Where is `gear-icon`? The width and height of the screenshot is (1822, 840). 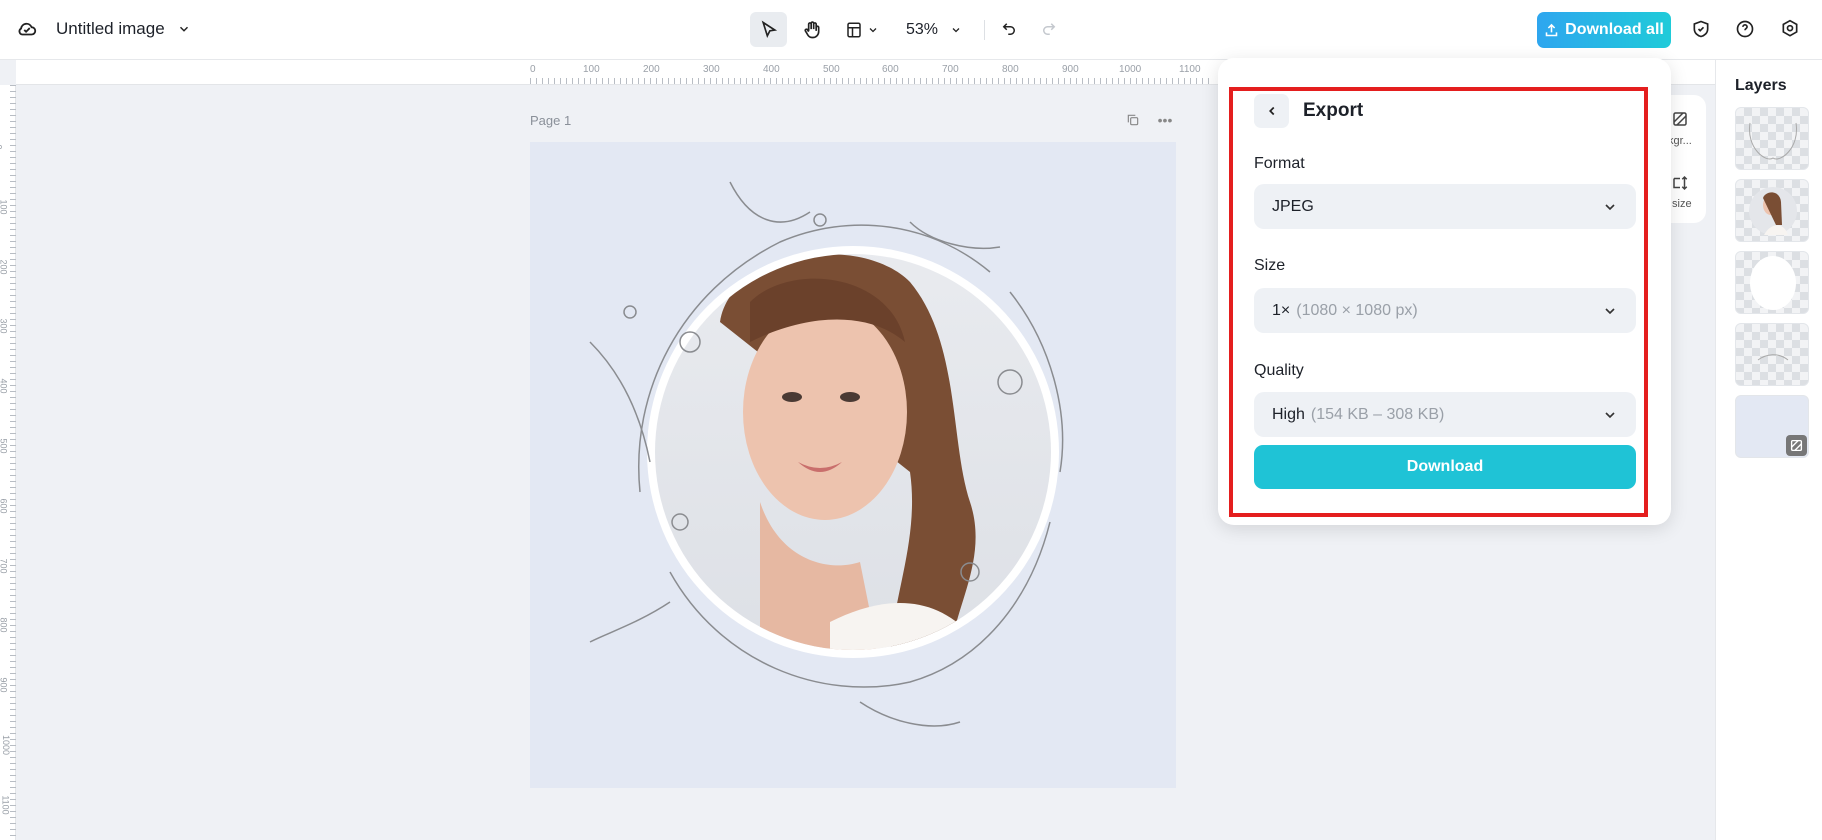 gear-icon is located at coordinates (1790, 28).